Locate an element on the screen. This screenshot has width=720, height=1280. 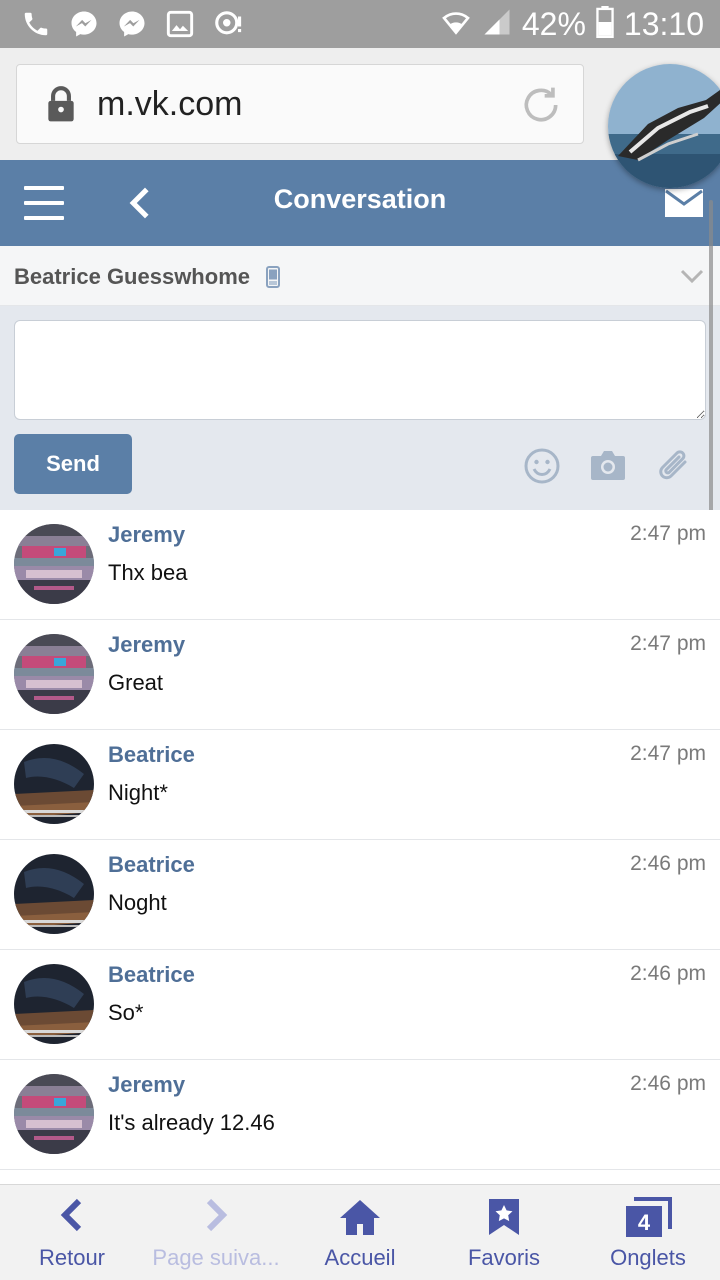
send-button: Send is located at coordinates (73, 464).